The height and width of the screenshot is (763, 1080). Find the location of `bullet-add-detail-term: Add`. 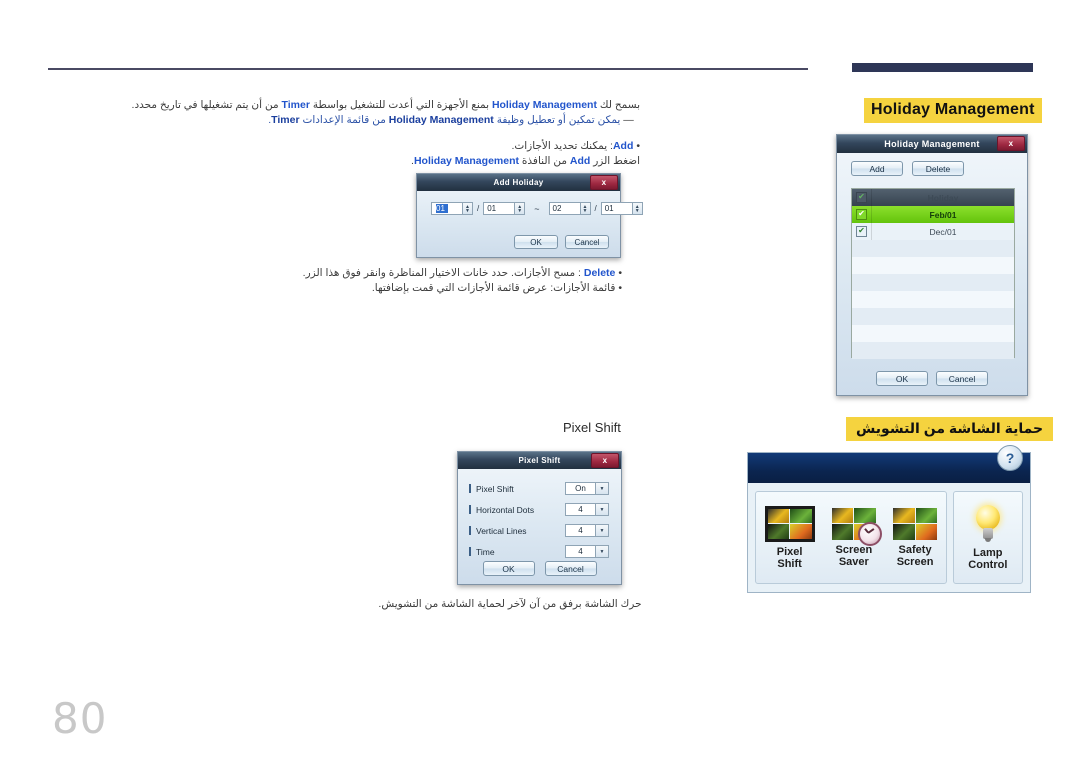

bullet-add-detail-term: Add is located at coordinates (580, 161).